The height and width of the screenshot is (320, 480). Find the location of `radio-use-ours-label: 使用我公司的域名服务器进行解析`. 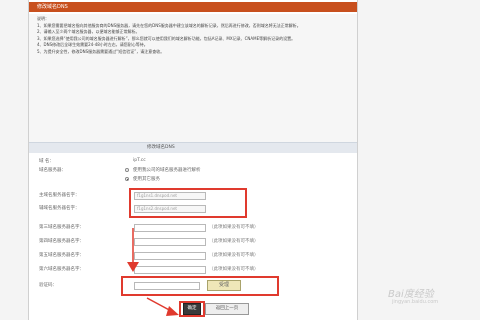

radio-use-ours-label: 使用我公司的域名服务器进行解析 is located at coordinates (167, 170).